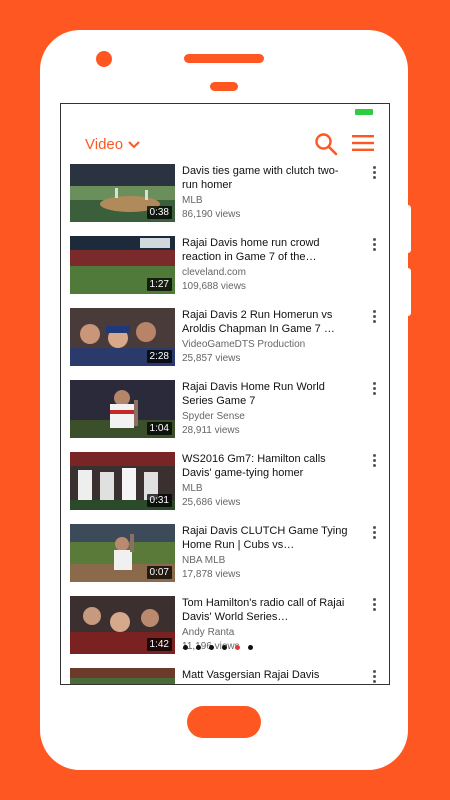 The image size is (450, 800). I want to click on thumbnail-image, so click(122, 676).